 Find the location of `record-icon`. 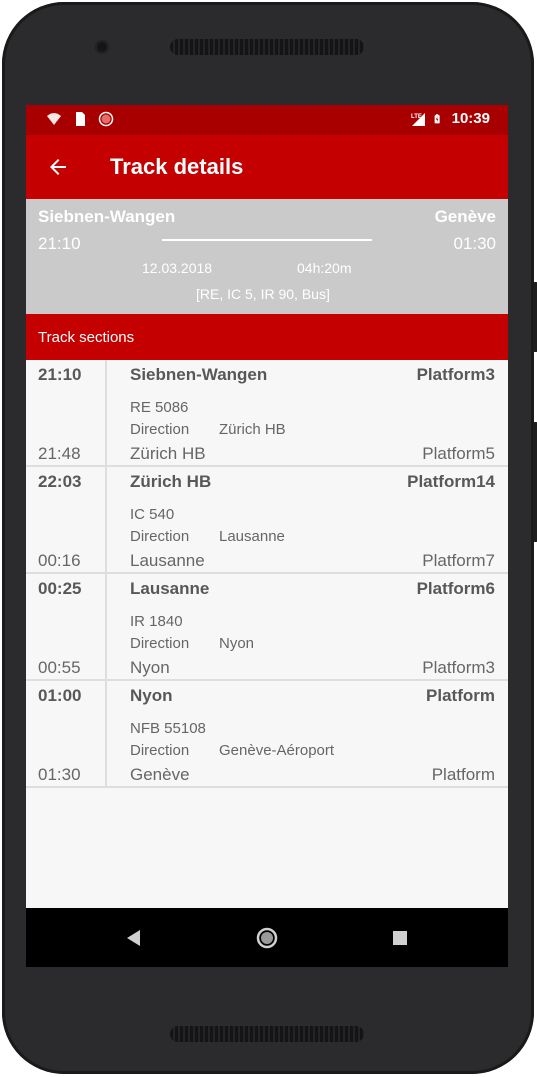

record-icon is located at coordinates (106, 119).